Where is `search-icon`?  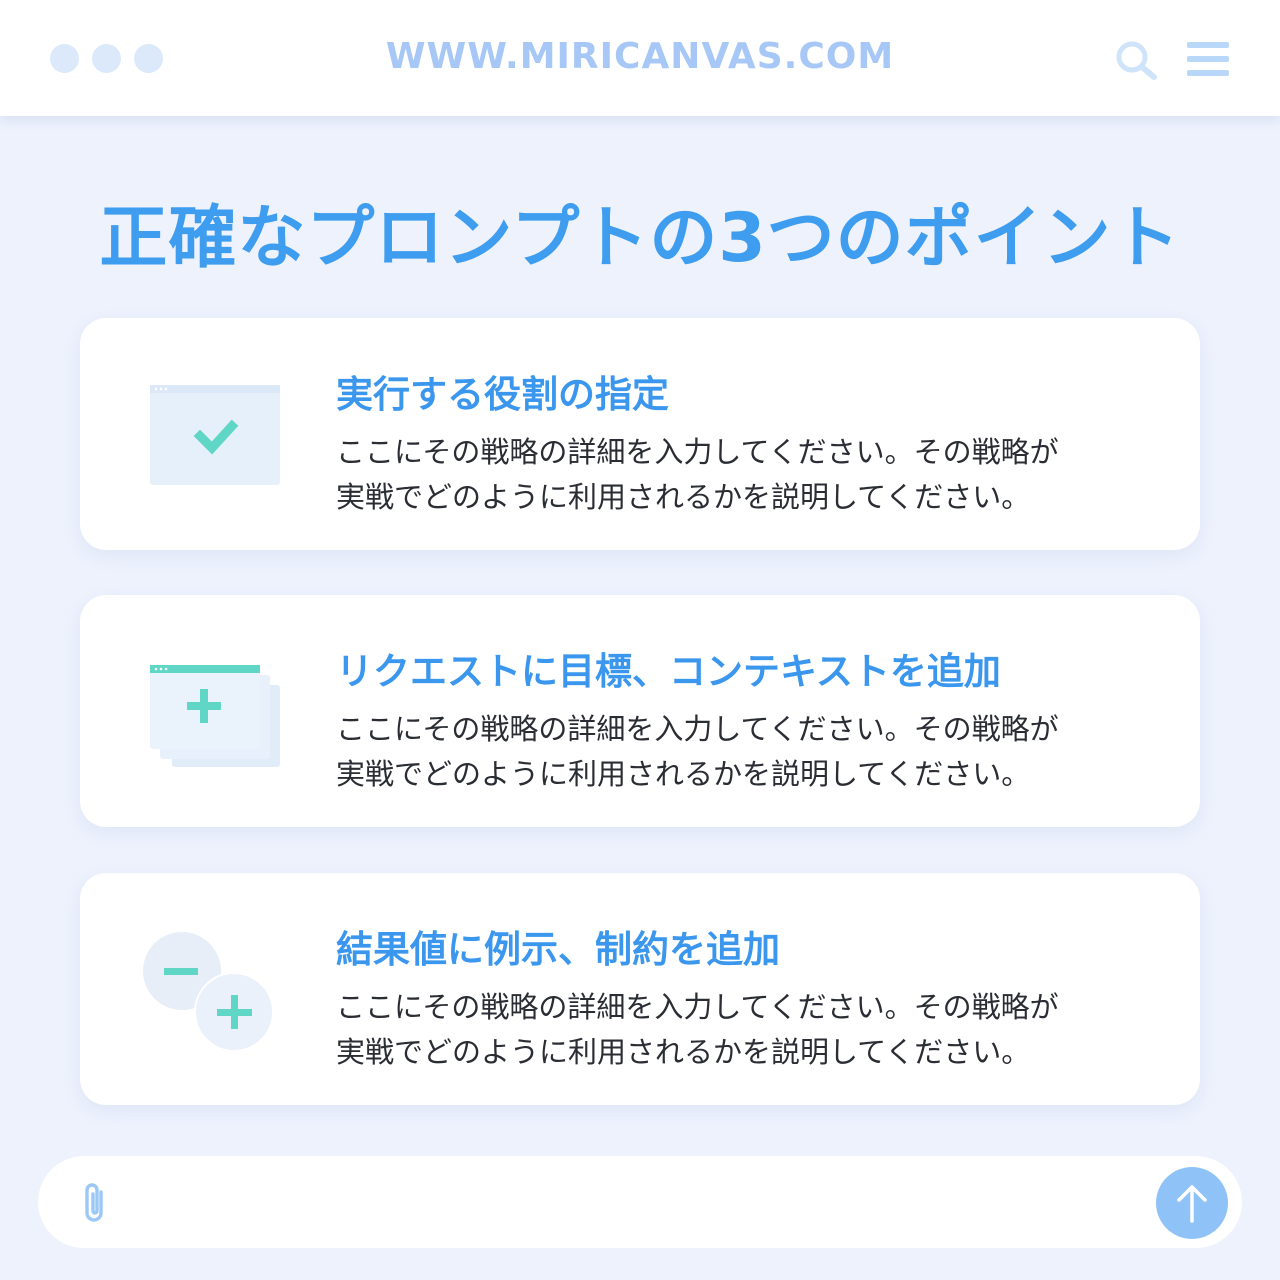 search-icon is located at coordinates (1136, 60).